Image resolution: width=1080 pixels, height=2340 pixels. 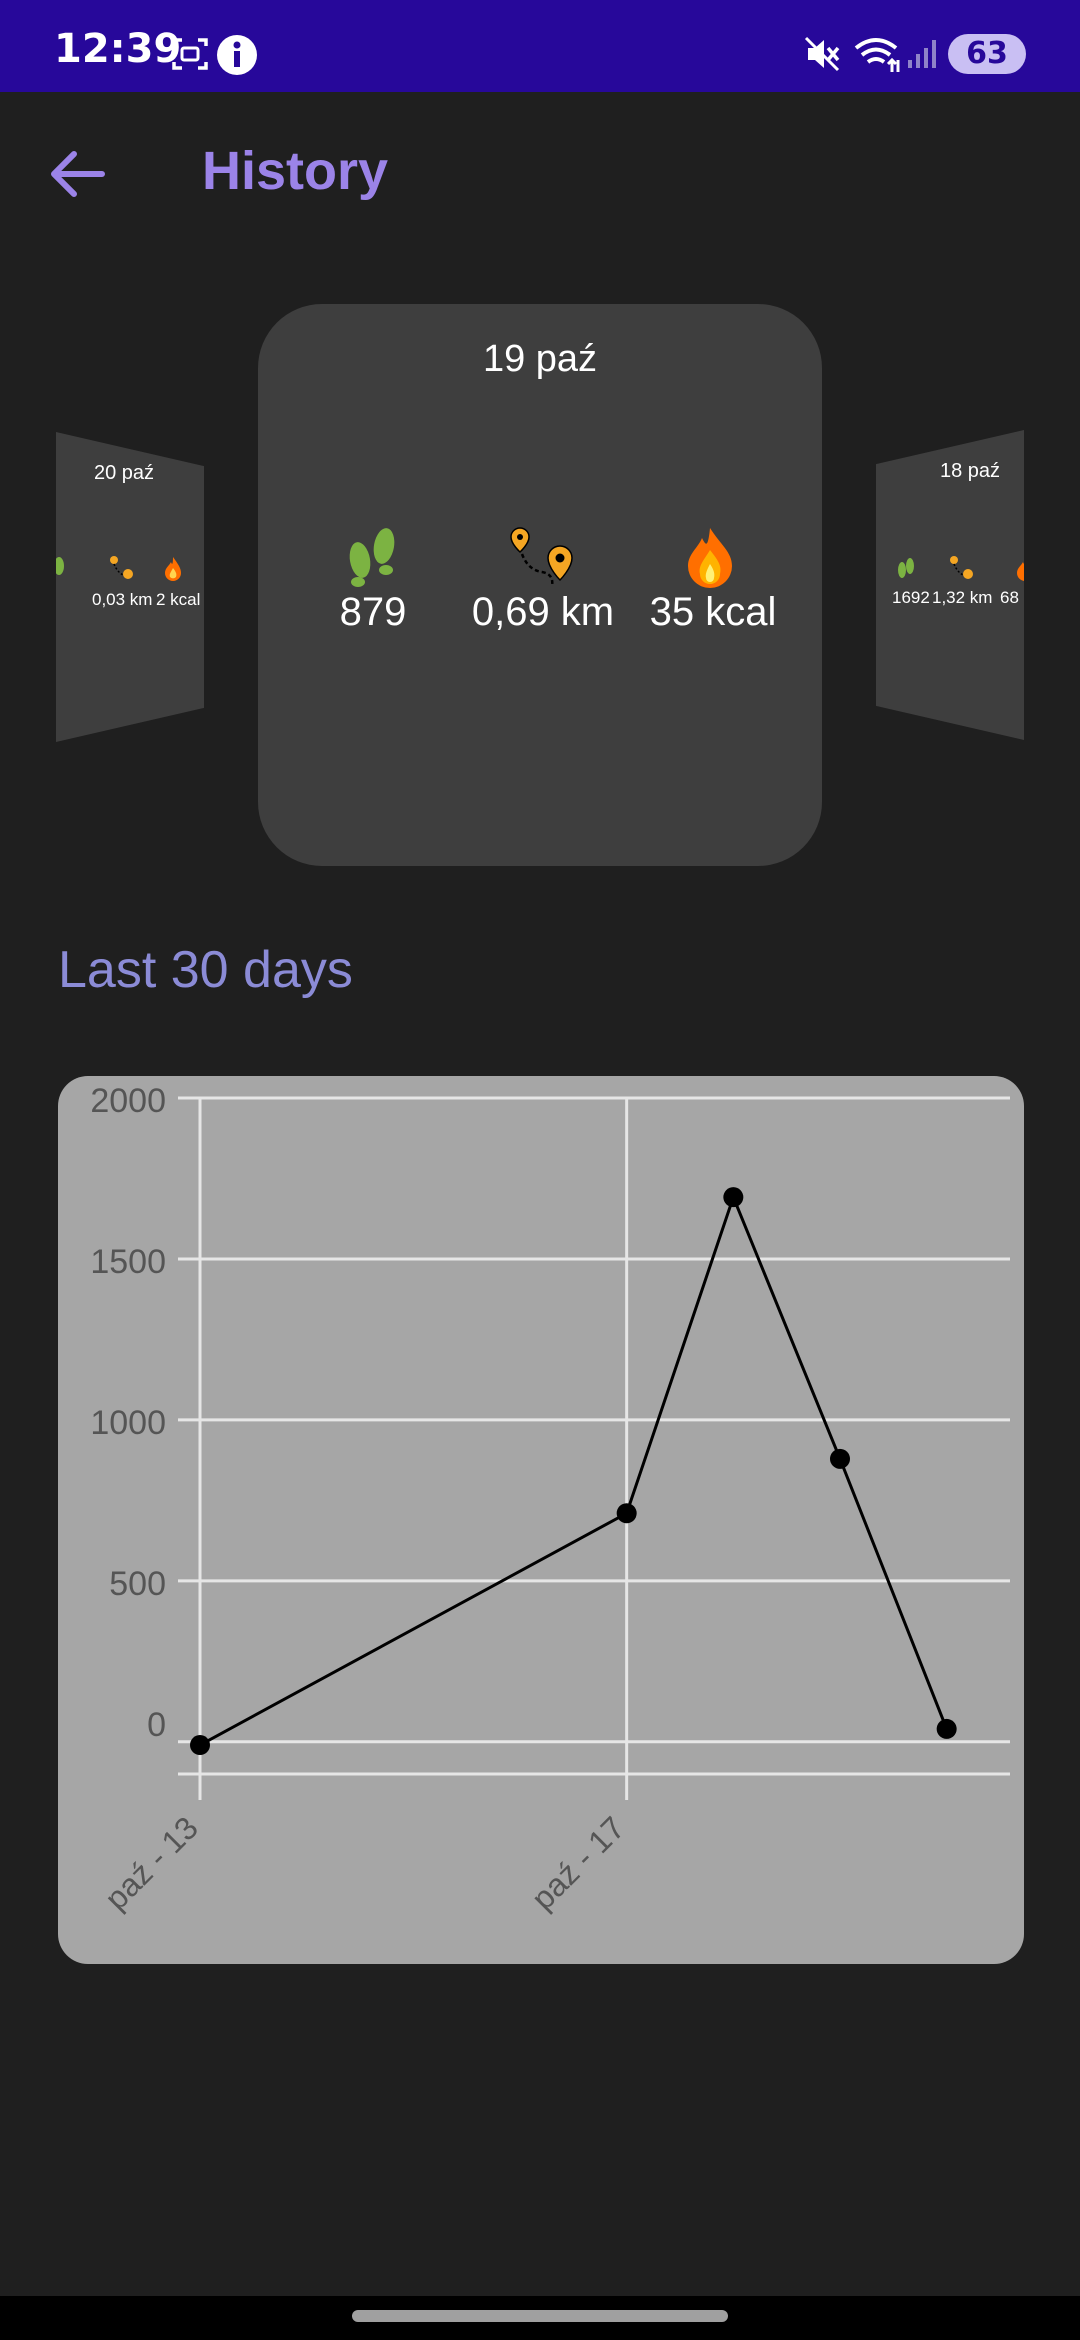 What do you see at coordinates (540, 172) in the screenshot?
I see `app-bar: History` at bounding box center [540, 172].